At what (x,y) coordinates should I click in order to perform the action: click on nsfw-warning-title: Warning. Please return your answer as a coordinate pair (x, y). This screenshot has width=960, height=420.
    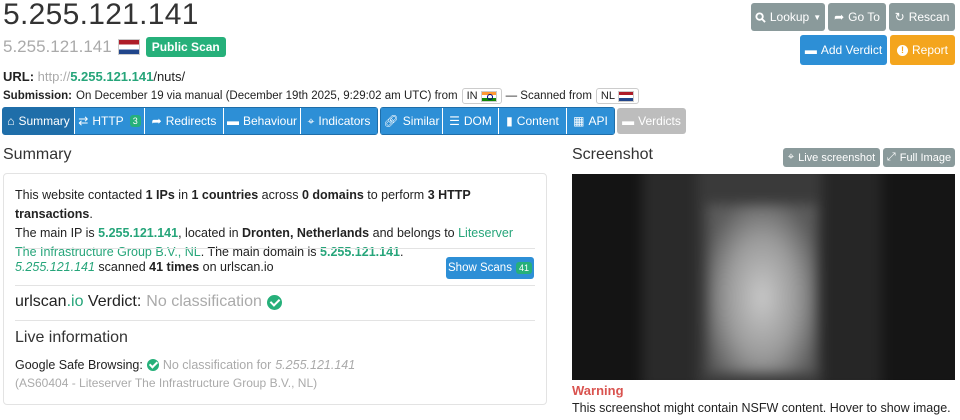
    Looking at the image, I should click on (598, 390).